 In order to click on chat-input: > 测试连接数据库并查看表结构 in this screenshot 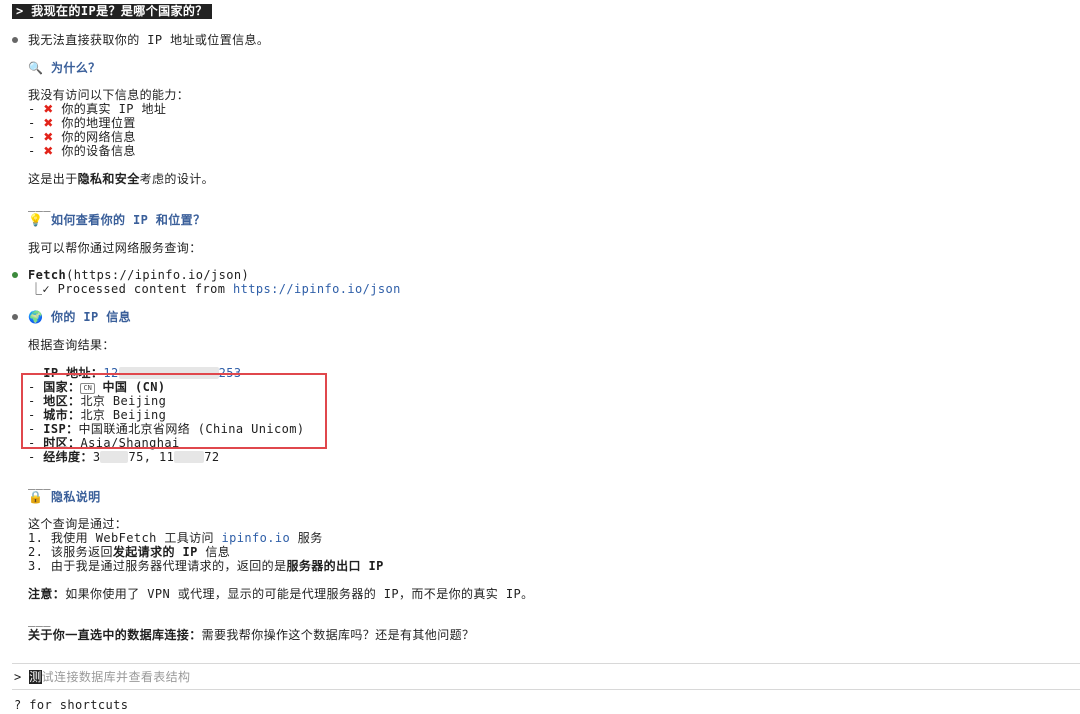, I will do `click(102, 677)`.